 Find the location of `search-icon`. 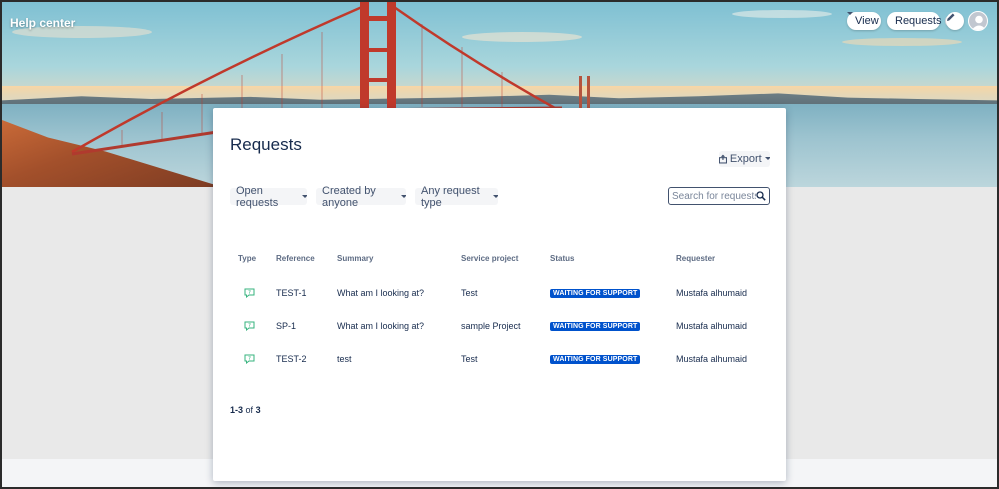

search-icon is located at coordinates (761, 196).